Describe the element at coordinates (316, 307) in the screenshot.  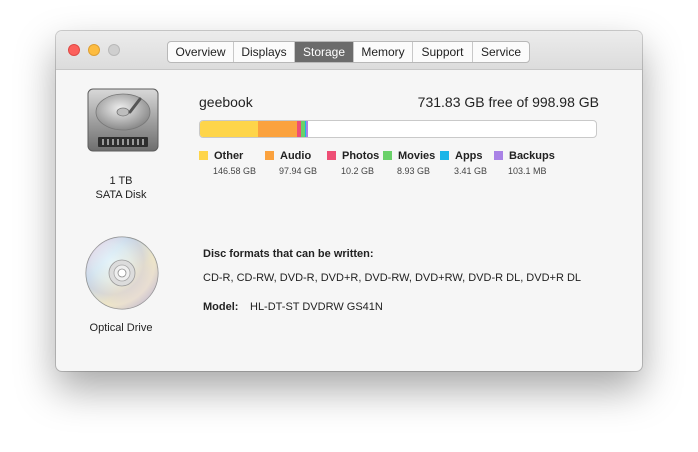
I see `model-value: HL-DT-ST DVDRW GS41N` at that location.